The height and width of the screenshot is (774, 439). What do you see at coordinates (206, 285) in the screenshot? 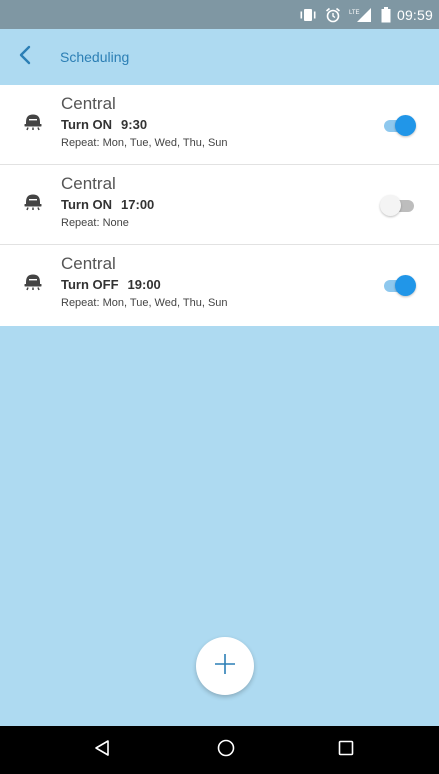
I see `schedule-action-line: Turn OFF 19:00` at bounding box center [206, 285].